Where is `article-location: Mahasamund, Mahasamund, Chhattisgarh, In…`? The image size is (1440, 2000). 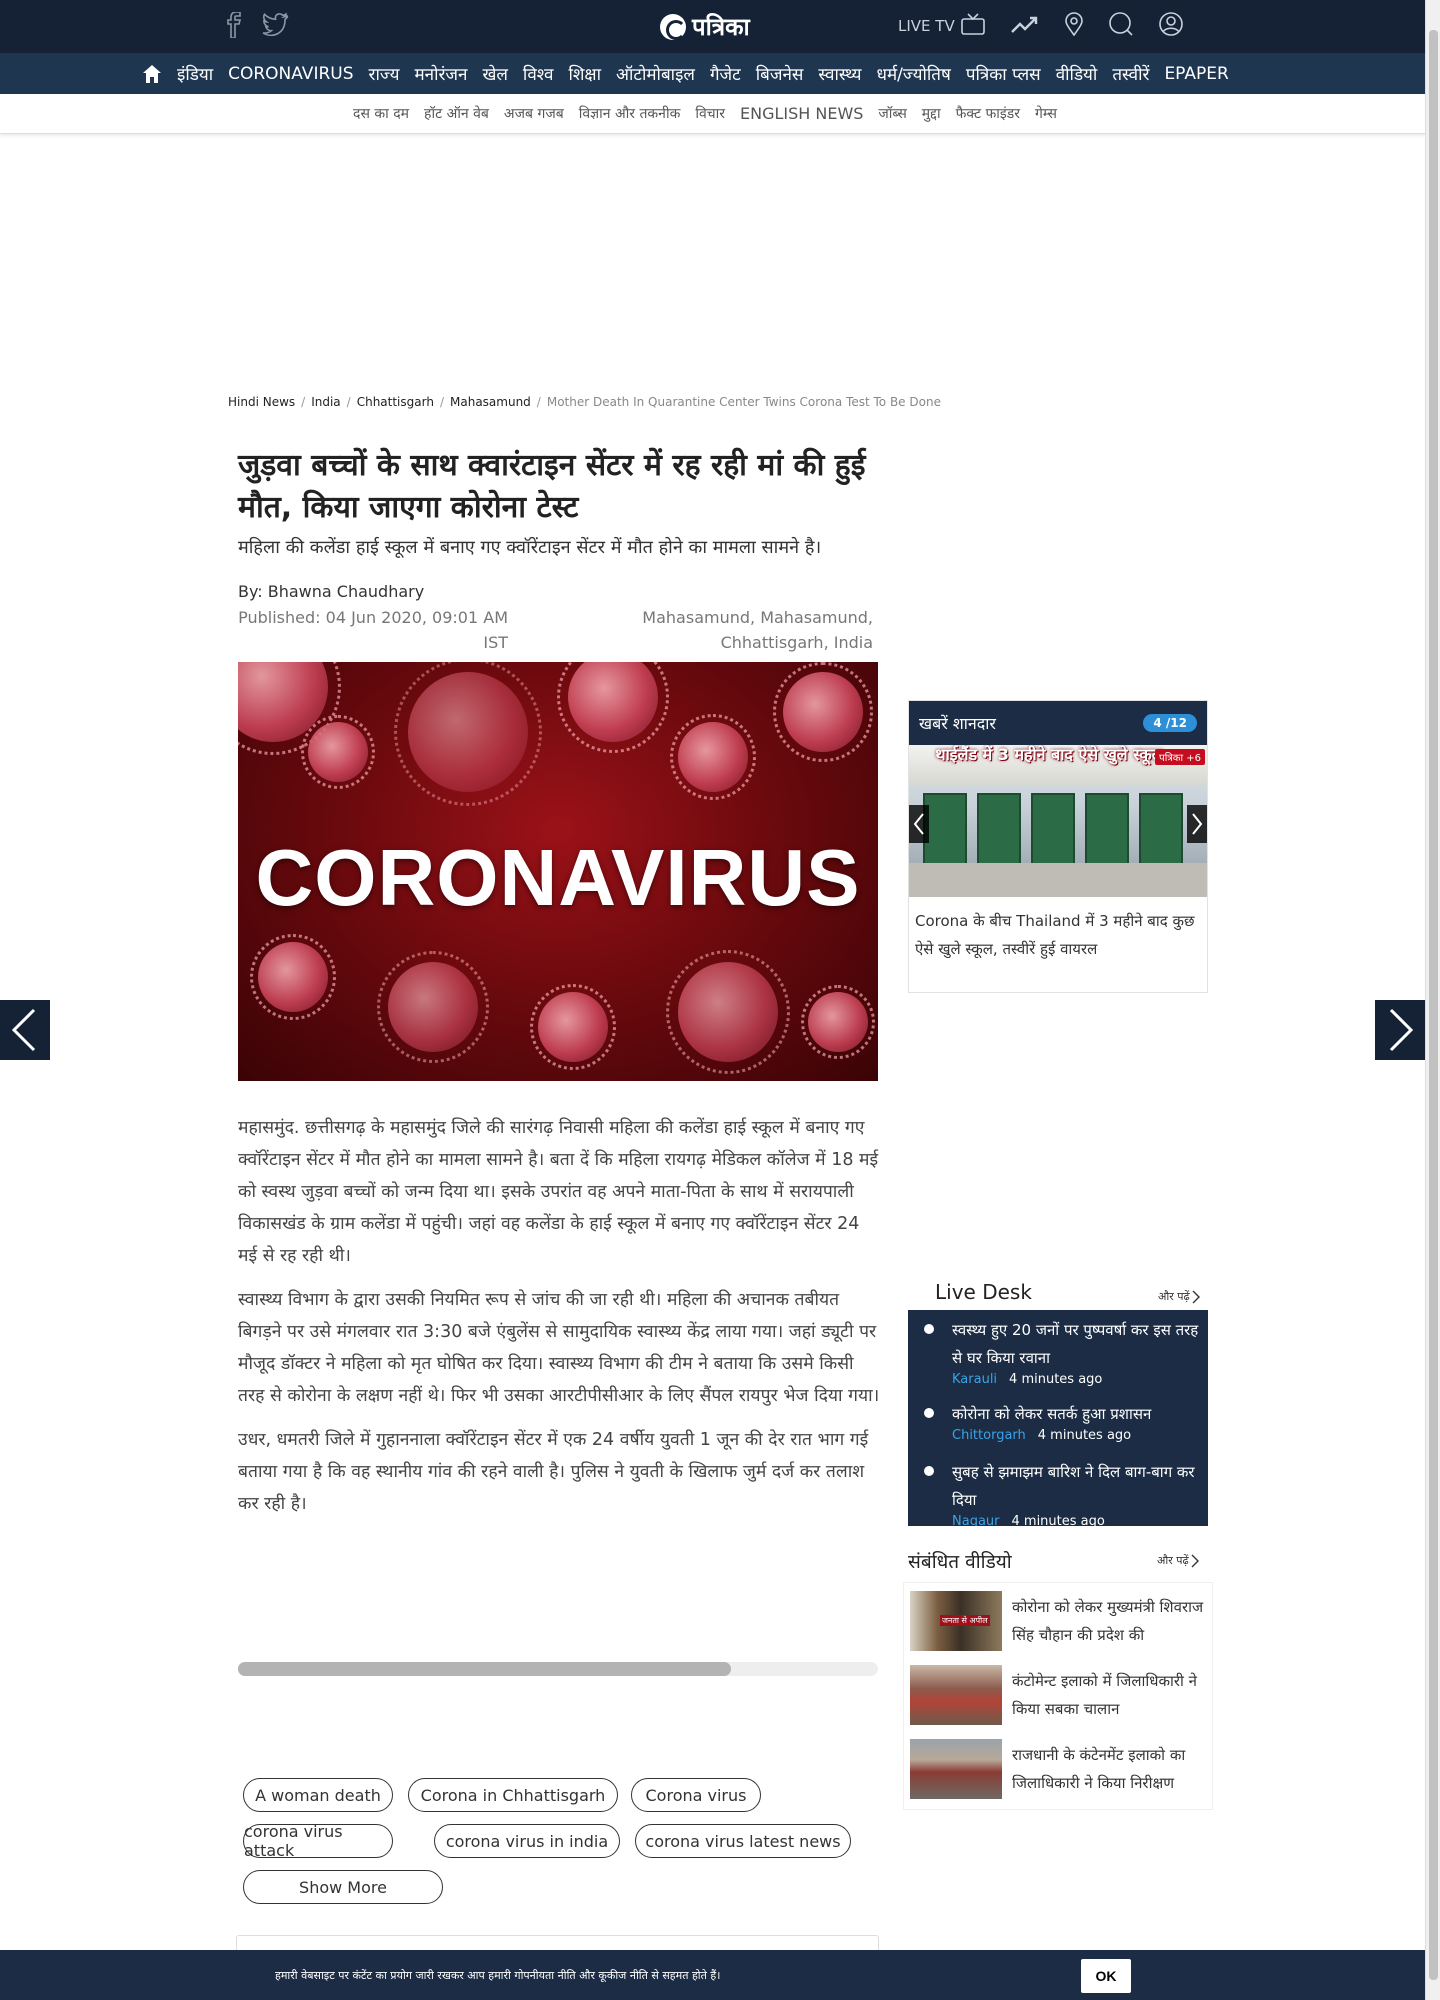 article-location: Mahasamund, Mahasamund, Chhattisgarh, In… is located at coordinates (757, 630).